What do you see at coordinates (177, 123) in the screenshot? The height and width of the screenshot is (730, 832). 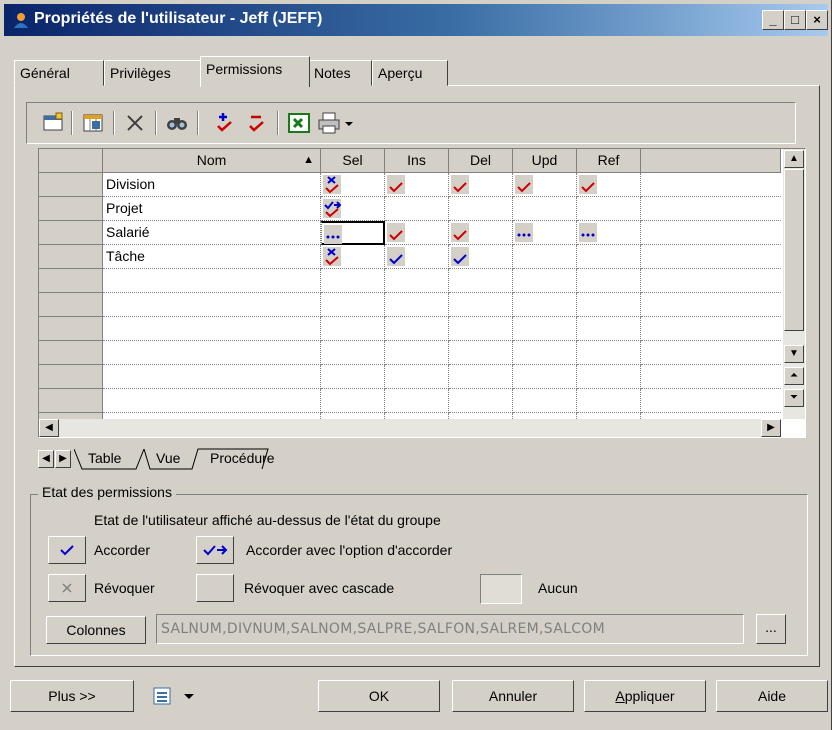 I see `find-icon` at bounding box center [177, 123].